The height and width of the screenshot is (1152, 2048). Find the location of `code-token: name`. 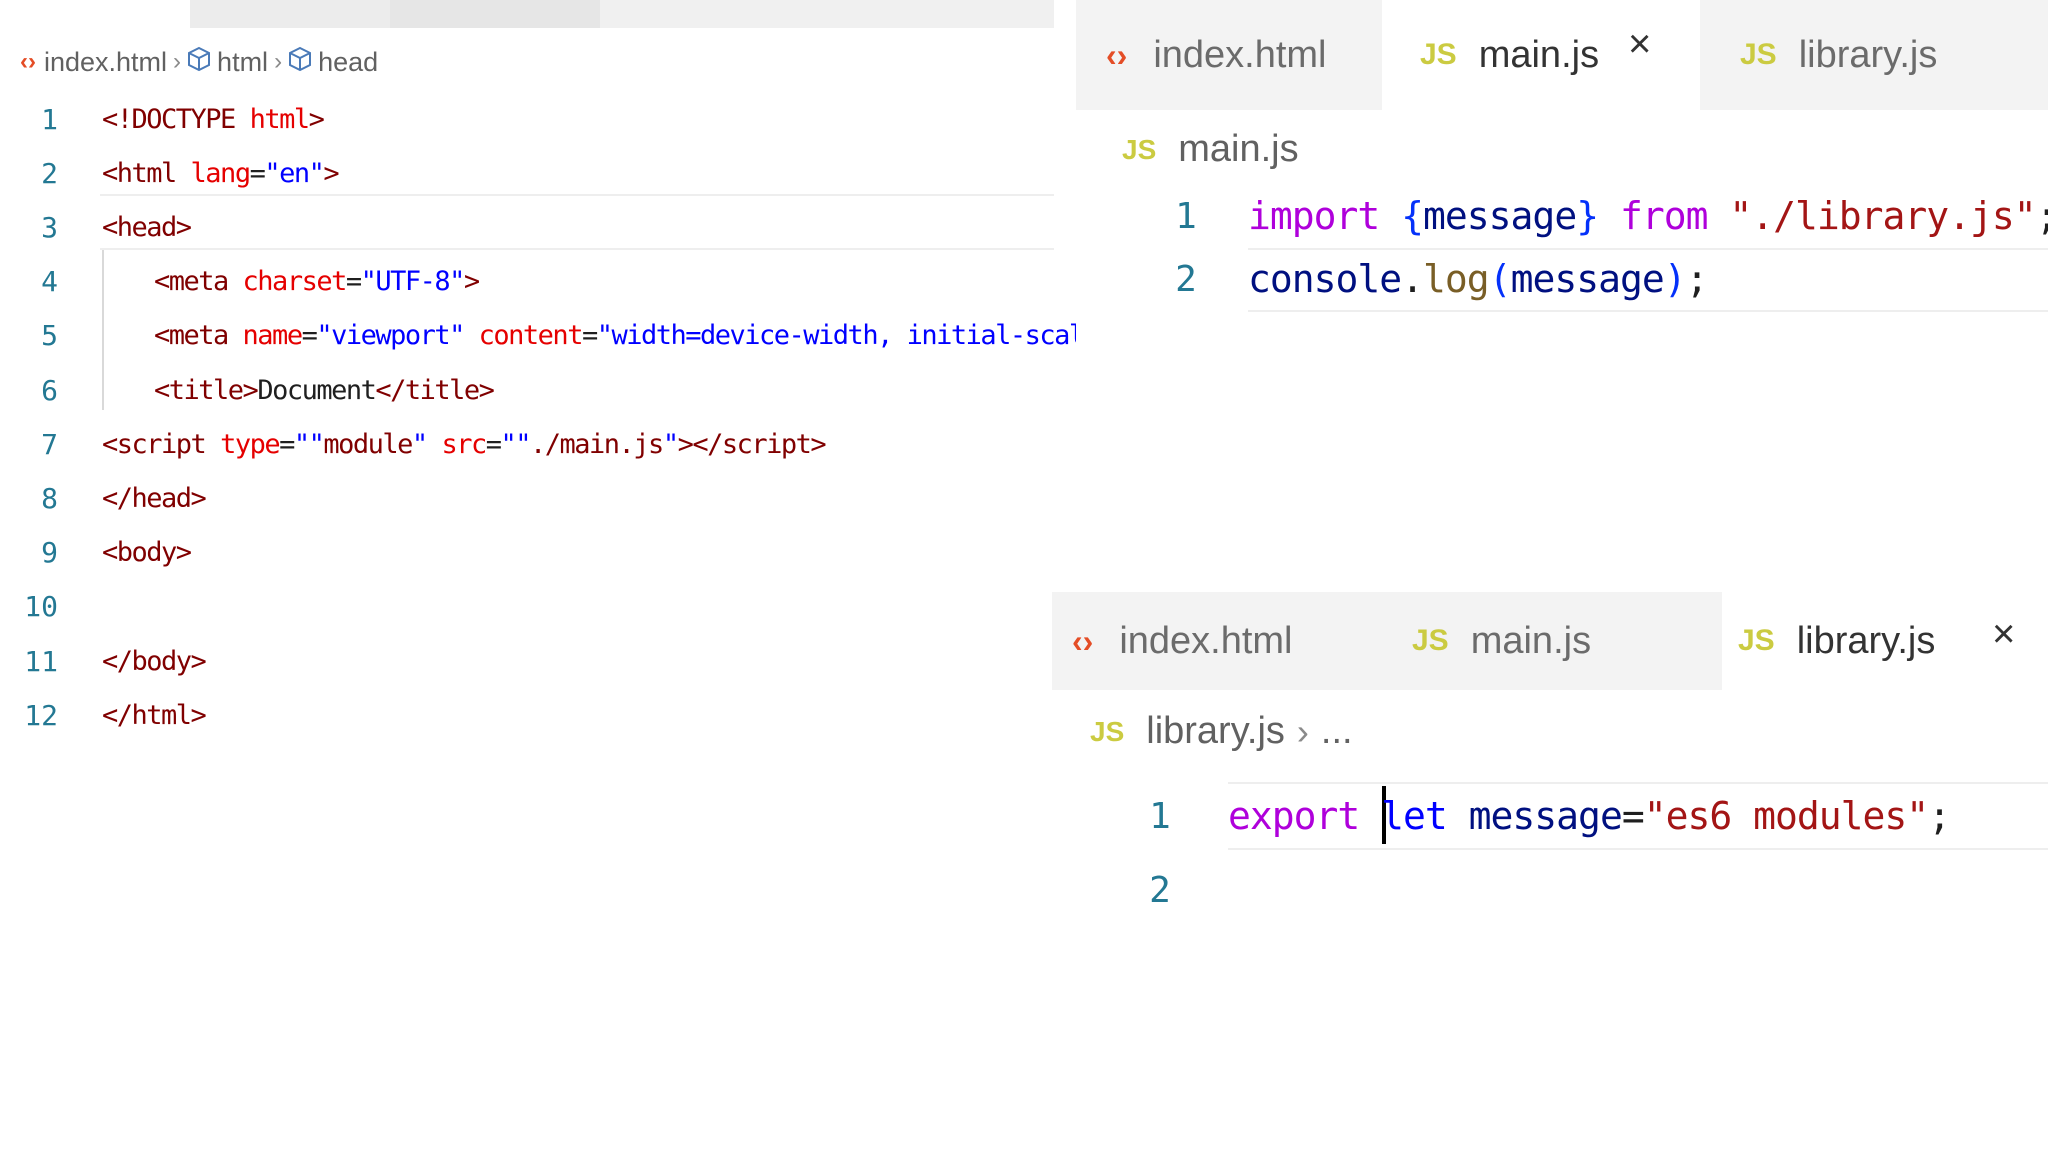

code-token: name is located at coordinates (273, 336).